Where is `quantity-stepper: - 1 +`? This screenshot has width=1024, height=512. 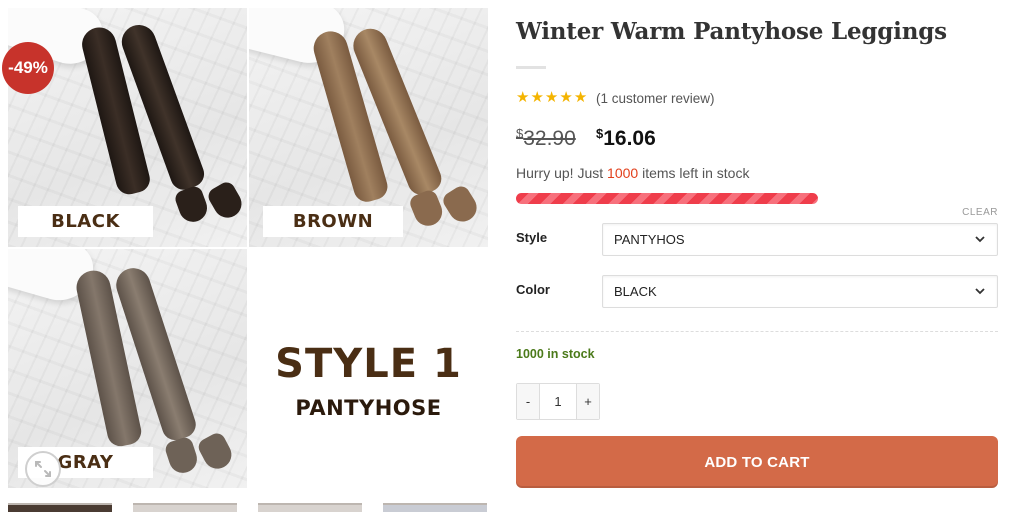
quantity-stepper: - 1 + is located at coordinates (558, 401).